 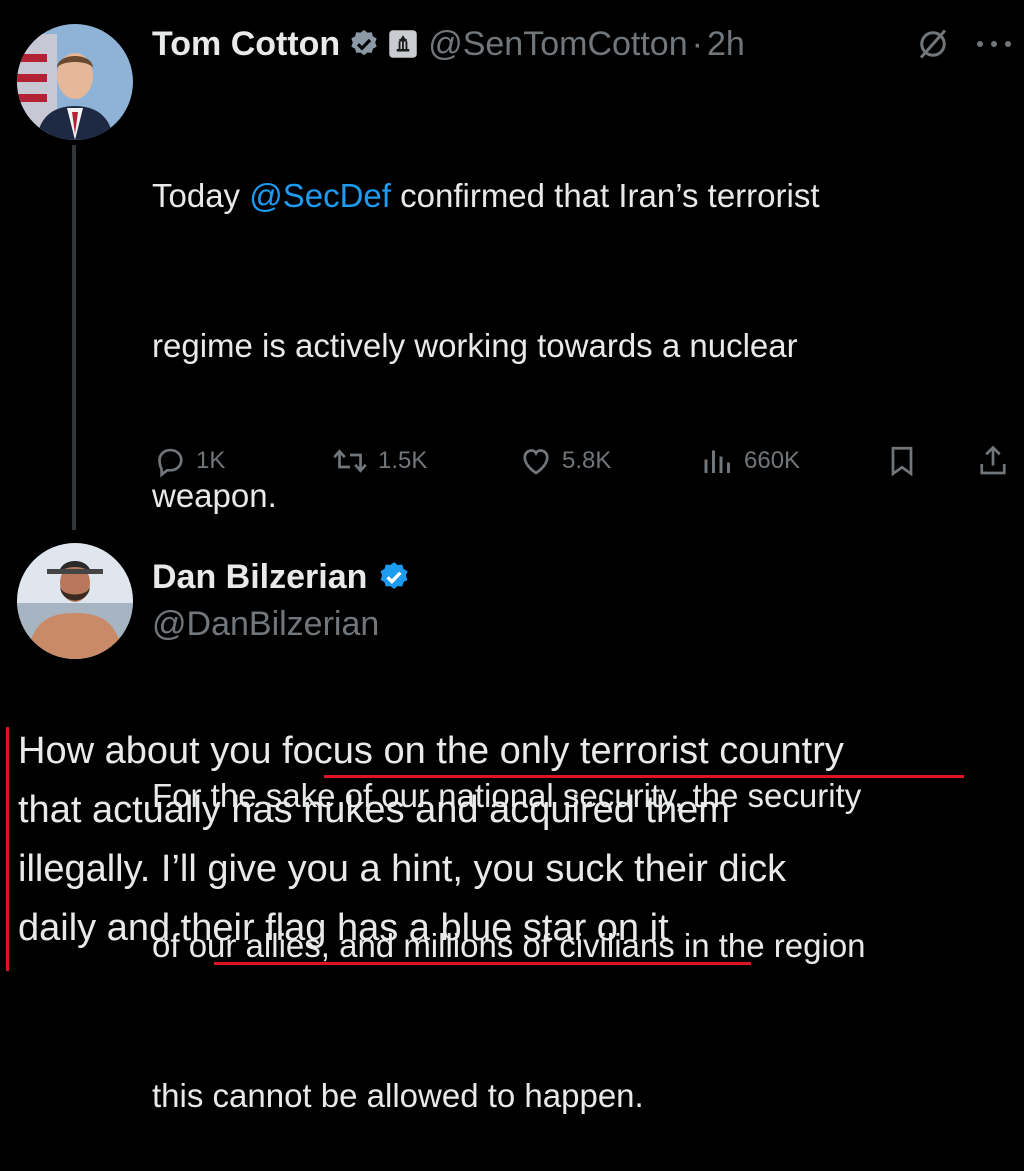 I want to click on like-count: 5.8K, so click(x=587, y=460).